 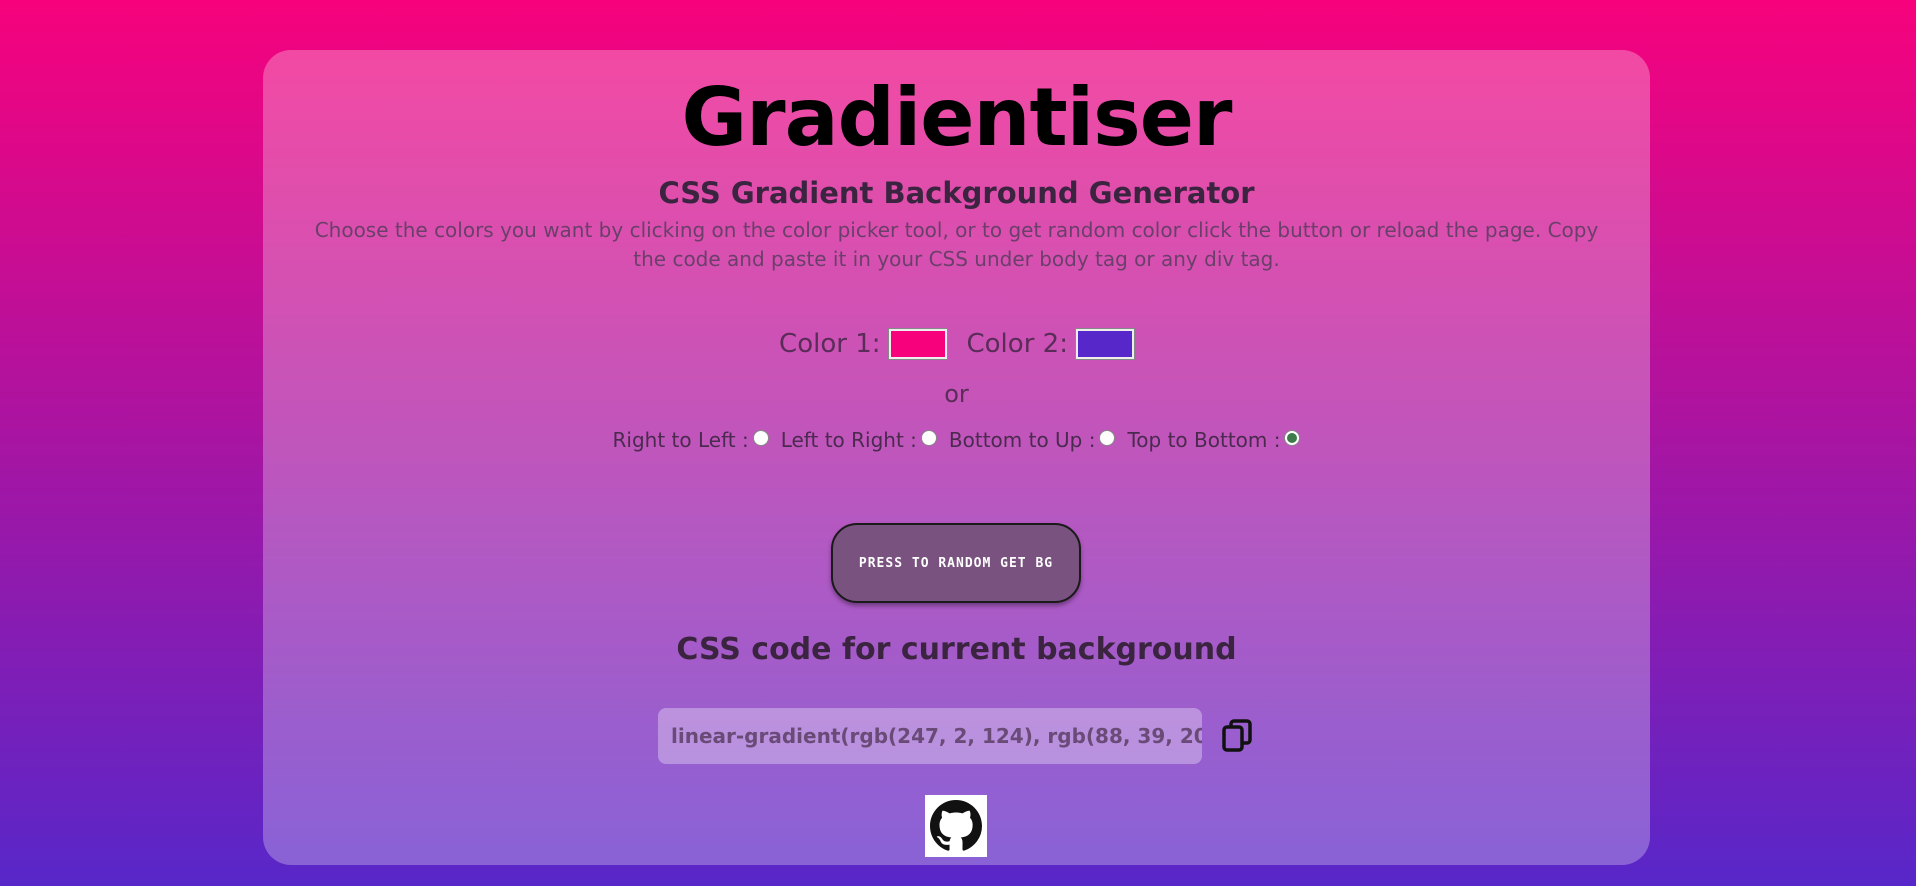 I want to click on direction-top-to-bottom: Top to Bottom :, so click(x=1214, y=440).